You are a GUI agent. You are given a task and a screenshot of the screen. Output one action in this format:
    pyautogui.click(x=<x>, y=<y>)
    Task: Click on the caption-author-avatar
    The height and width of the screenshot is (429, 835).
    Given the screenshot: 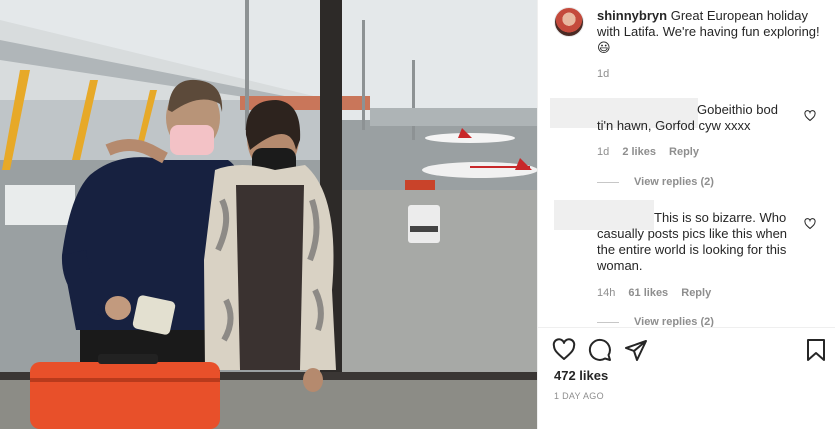 What is the action you would take?
    pyautogui.click(x=569, y=22)
    